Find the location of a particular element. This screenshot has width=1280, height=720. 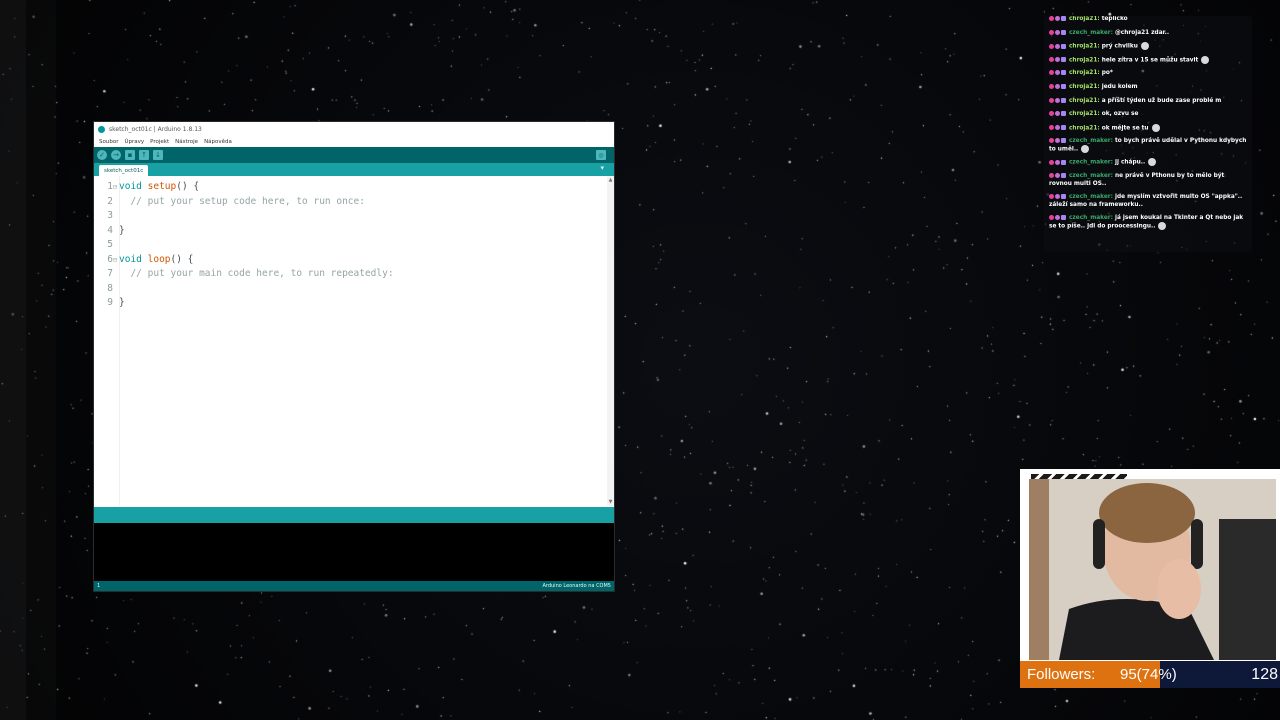

menu-item-nastroje: Nástroje is located at coordinates (186, 142).